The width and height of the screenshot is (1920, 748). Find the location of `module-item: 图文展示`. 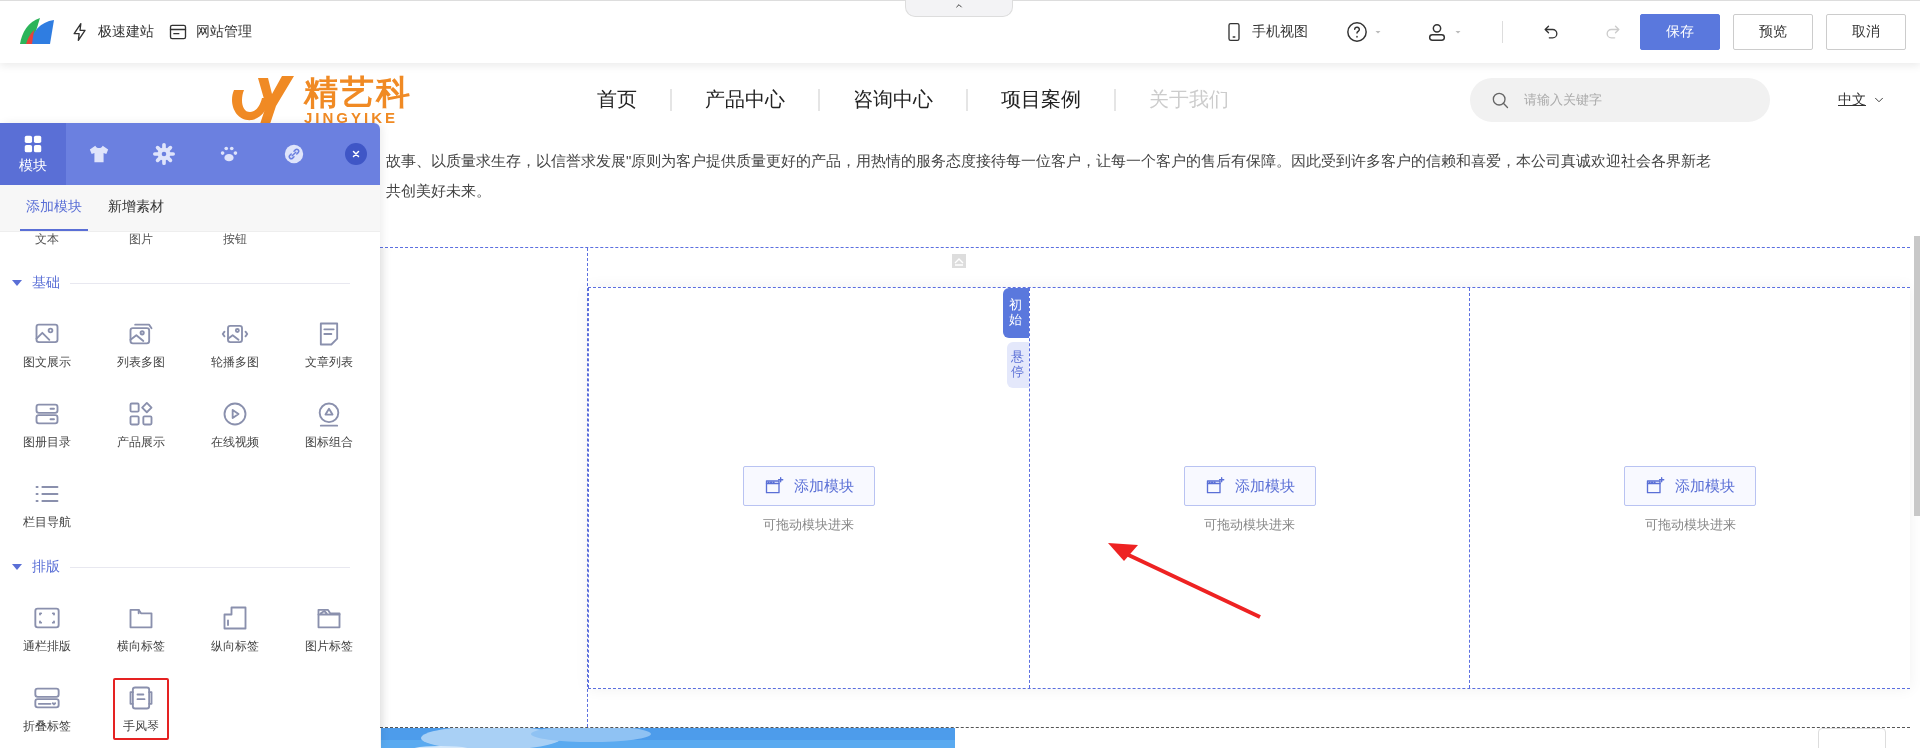

module-item: 图文展示 is located at coordinates (47, 345).